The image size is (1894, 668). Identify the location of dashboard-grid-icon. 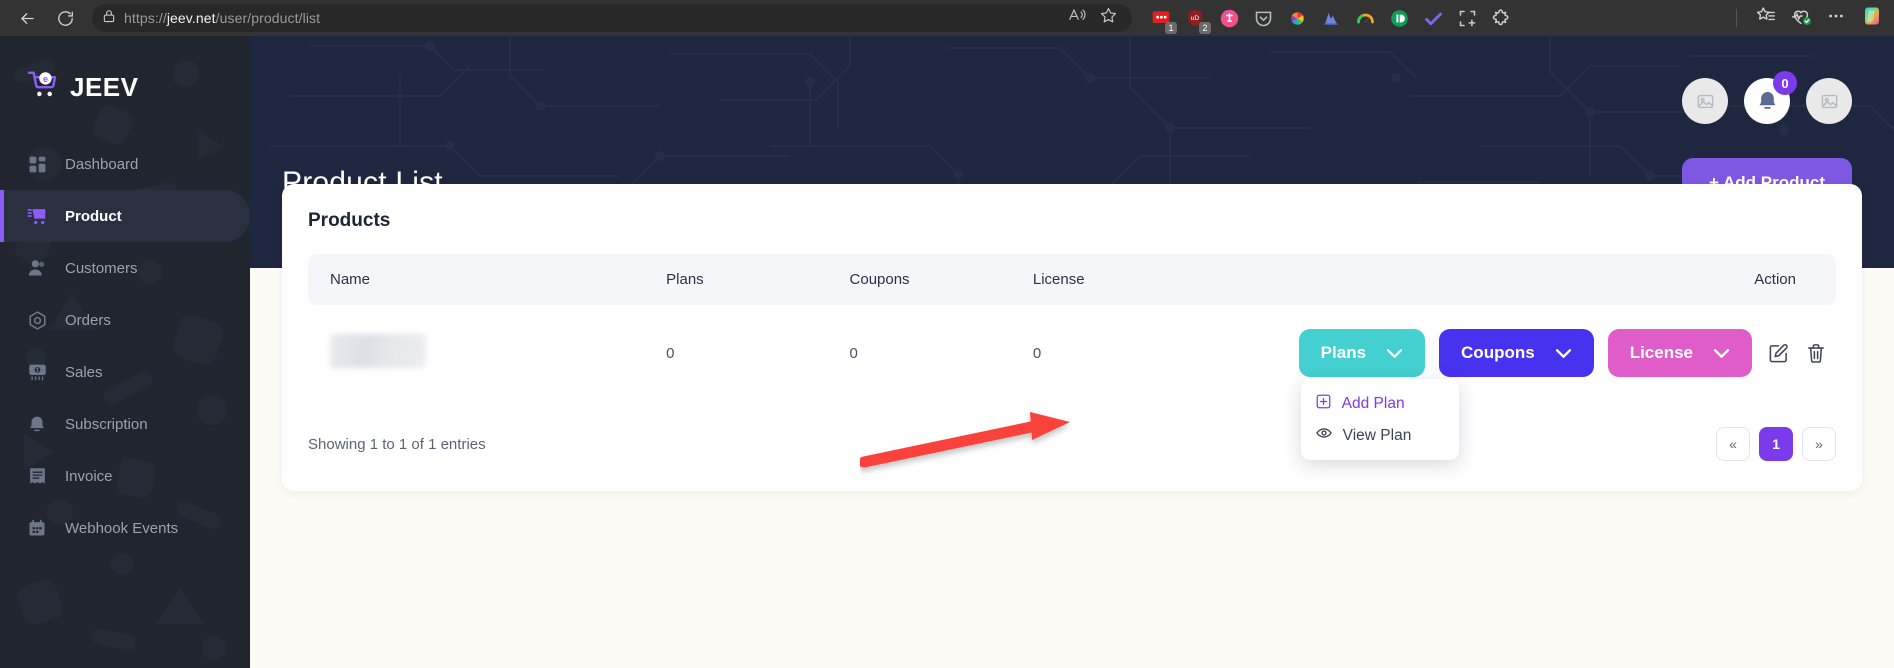
(37, 164).